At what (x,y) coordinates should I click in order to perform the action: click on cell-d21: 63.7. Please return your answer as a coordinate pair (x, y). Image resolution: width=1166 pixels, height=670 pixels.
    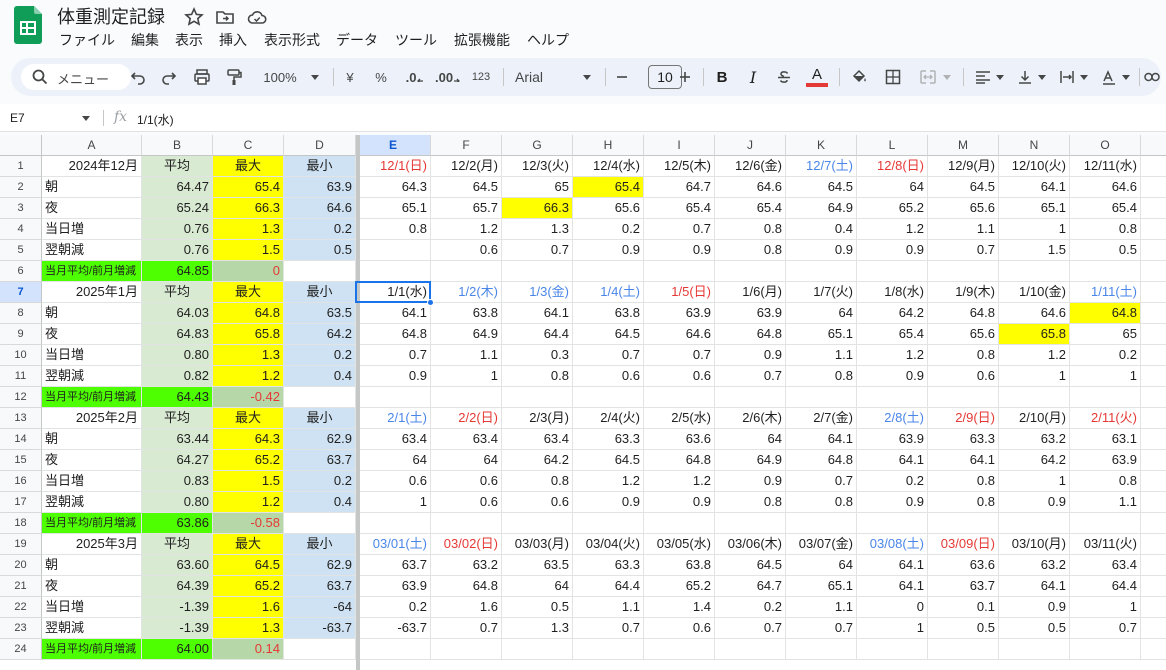
    Looking at the image, I should click on (320, 586).